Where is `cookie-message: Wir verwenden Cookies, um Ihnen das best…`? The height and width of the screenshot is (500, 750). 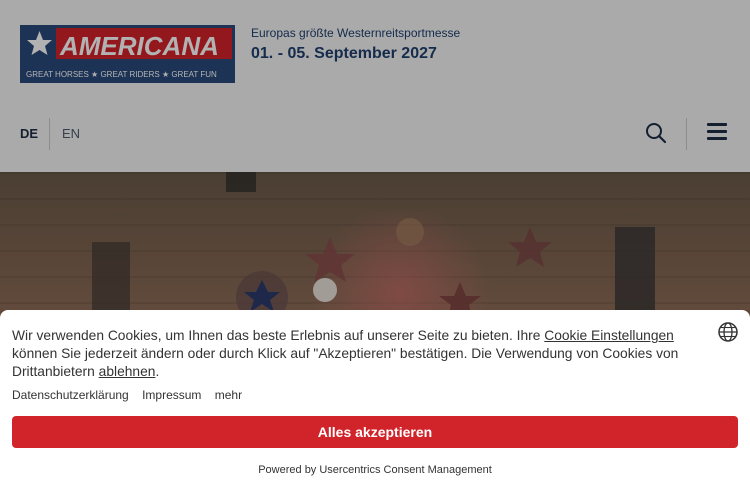 cookie-message: Wir verwenden Cookies, um Ihnen das best… is located at coordinates (345, 353).